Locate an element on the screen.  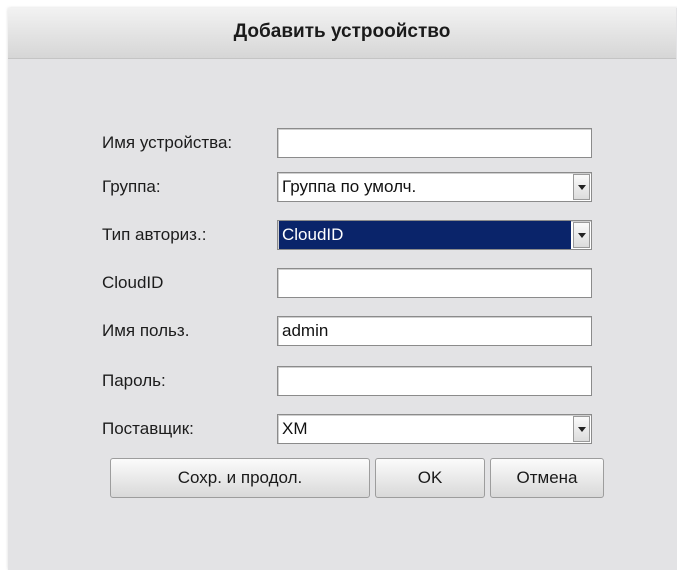
group-select: Группа по умолч. is located at coordinates (434, 187).